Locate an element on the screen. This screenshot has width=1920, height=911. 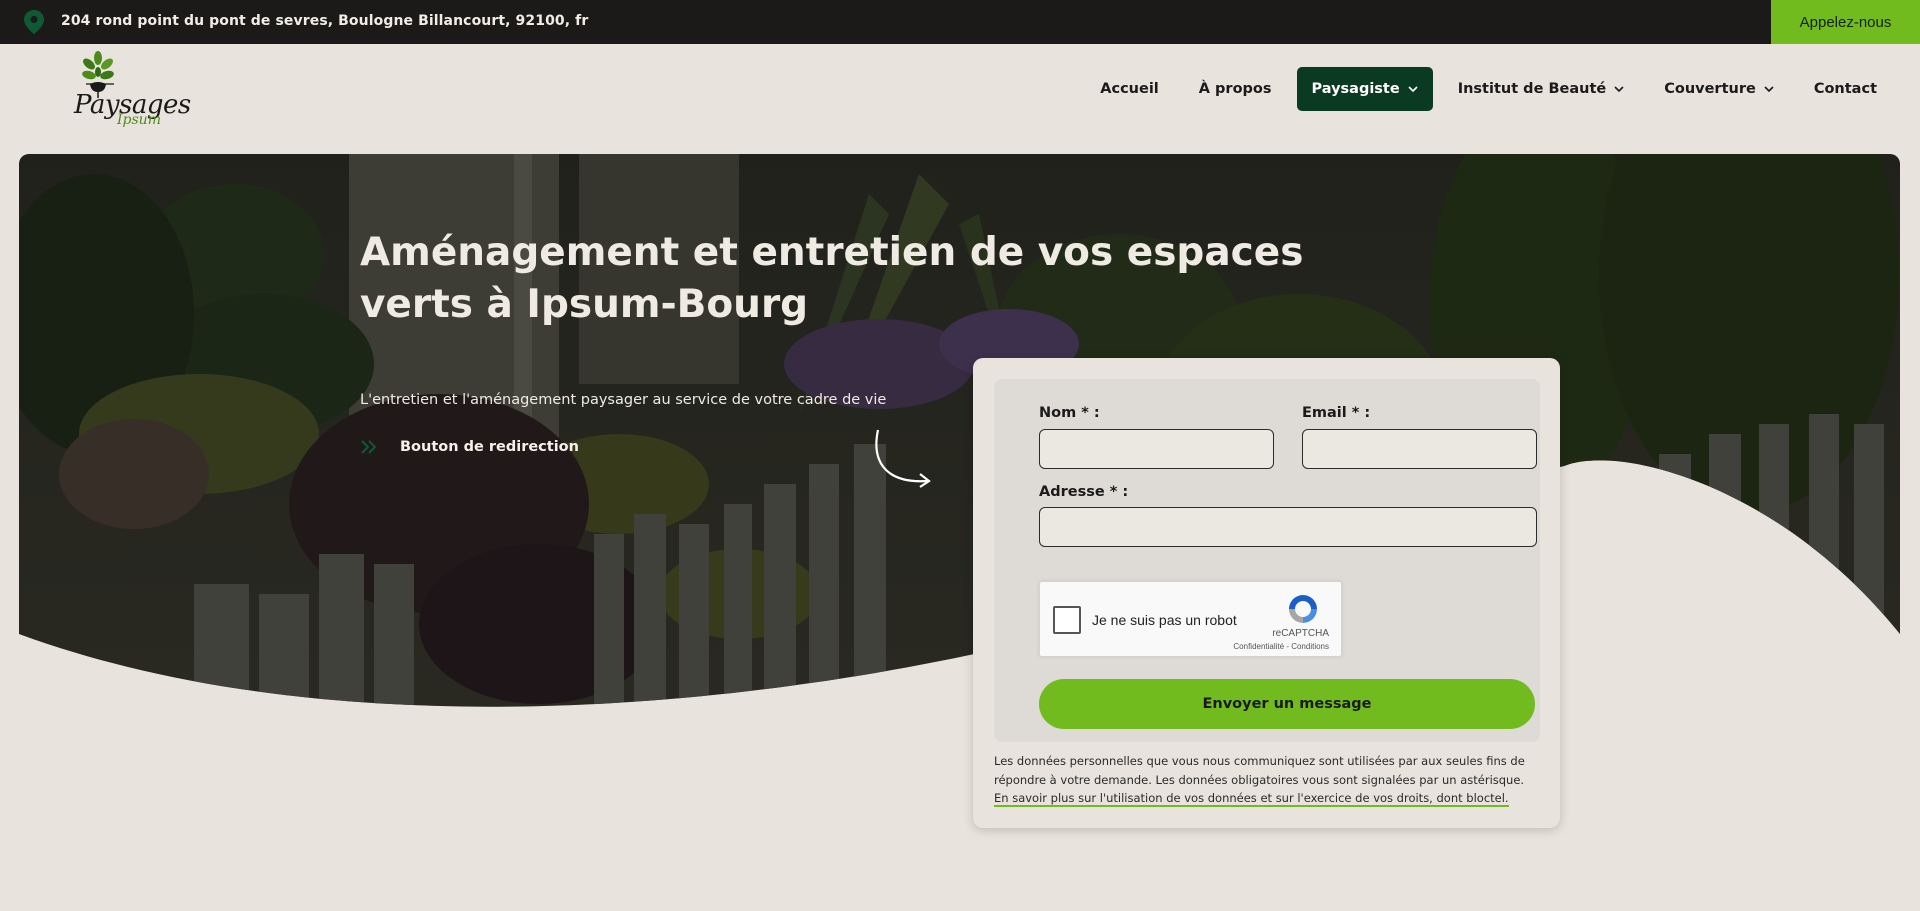
recaptcha-links: Confidentialité - Conditions is located at coordinates (1281, 646).